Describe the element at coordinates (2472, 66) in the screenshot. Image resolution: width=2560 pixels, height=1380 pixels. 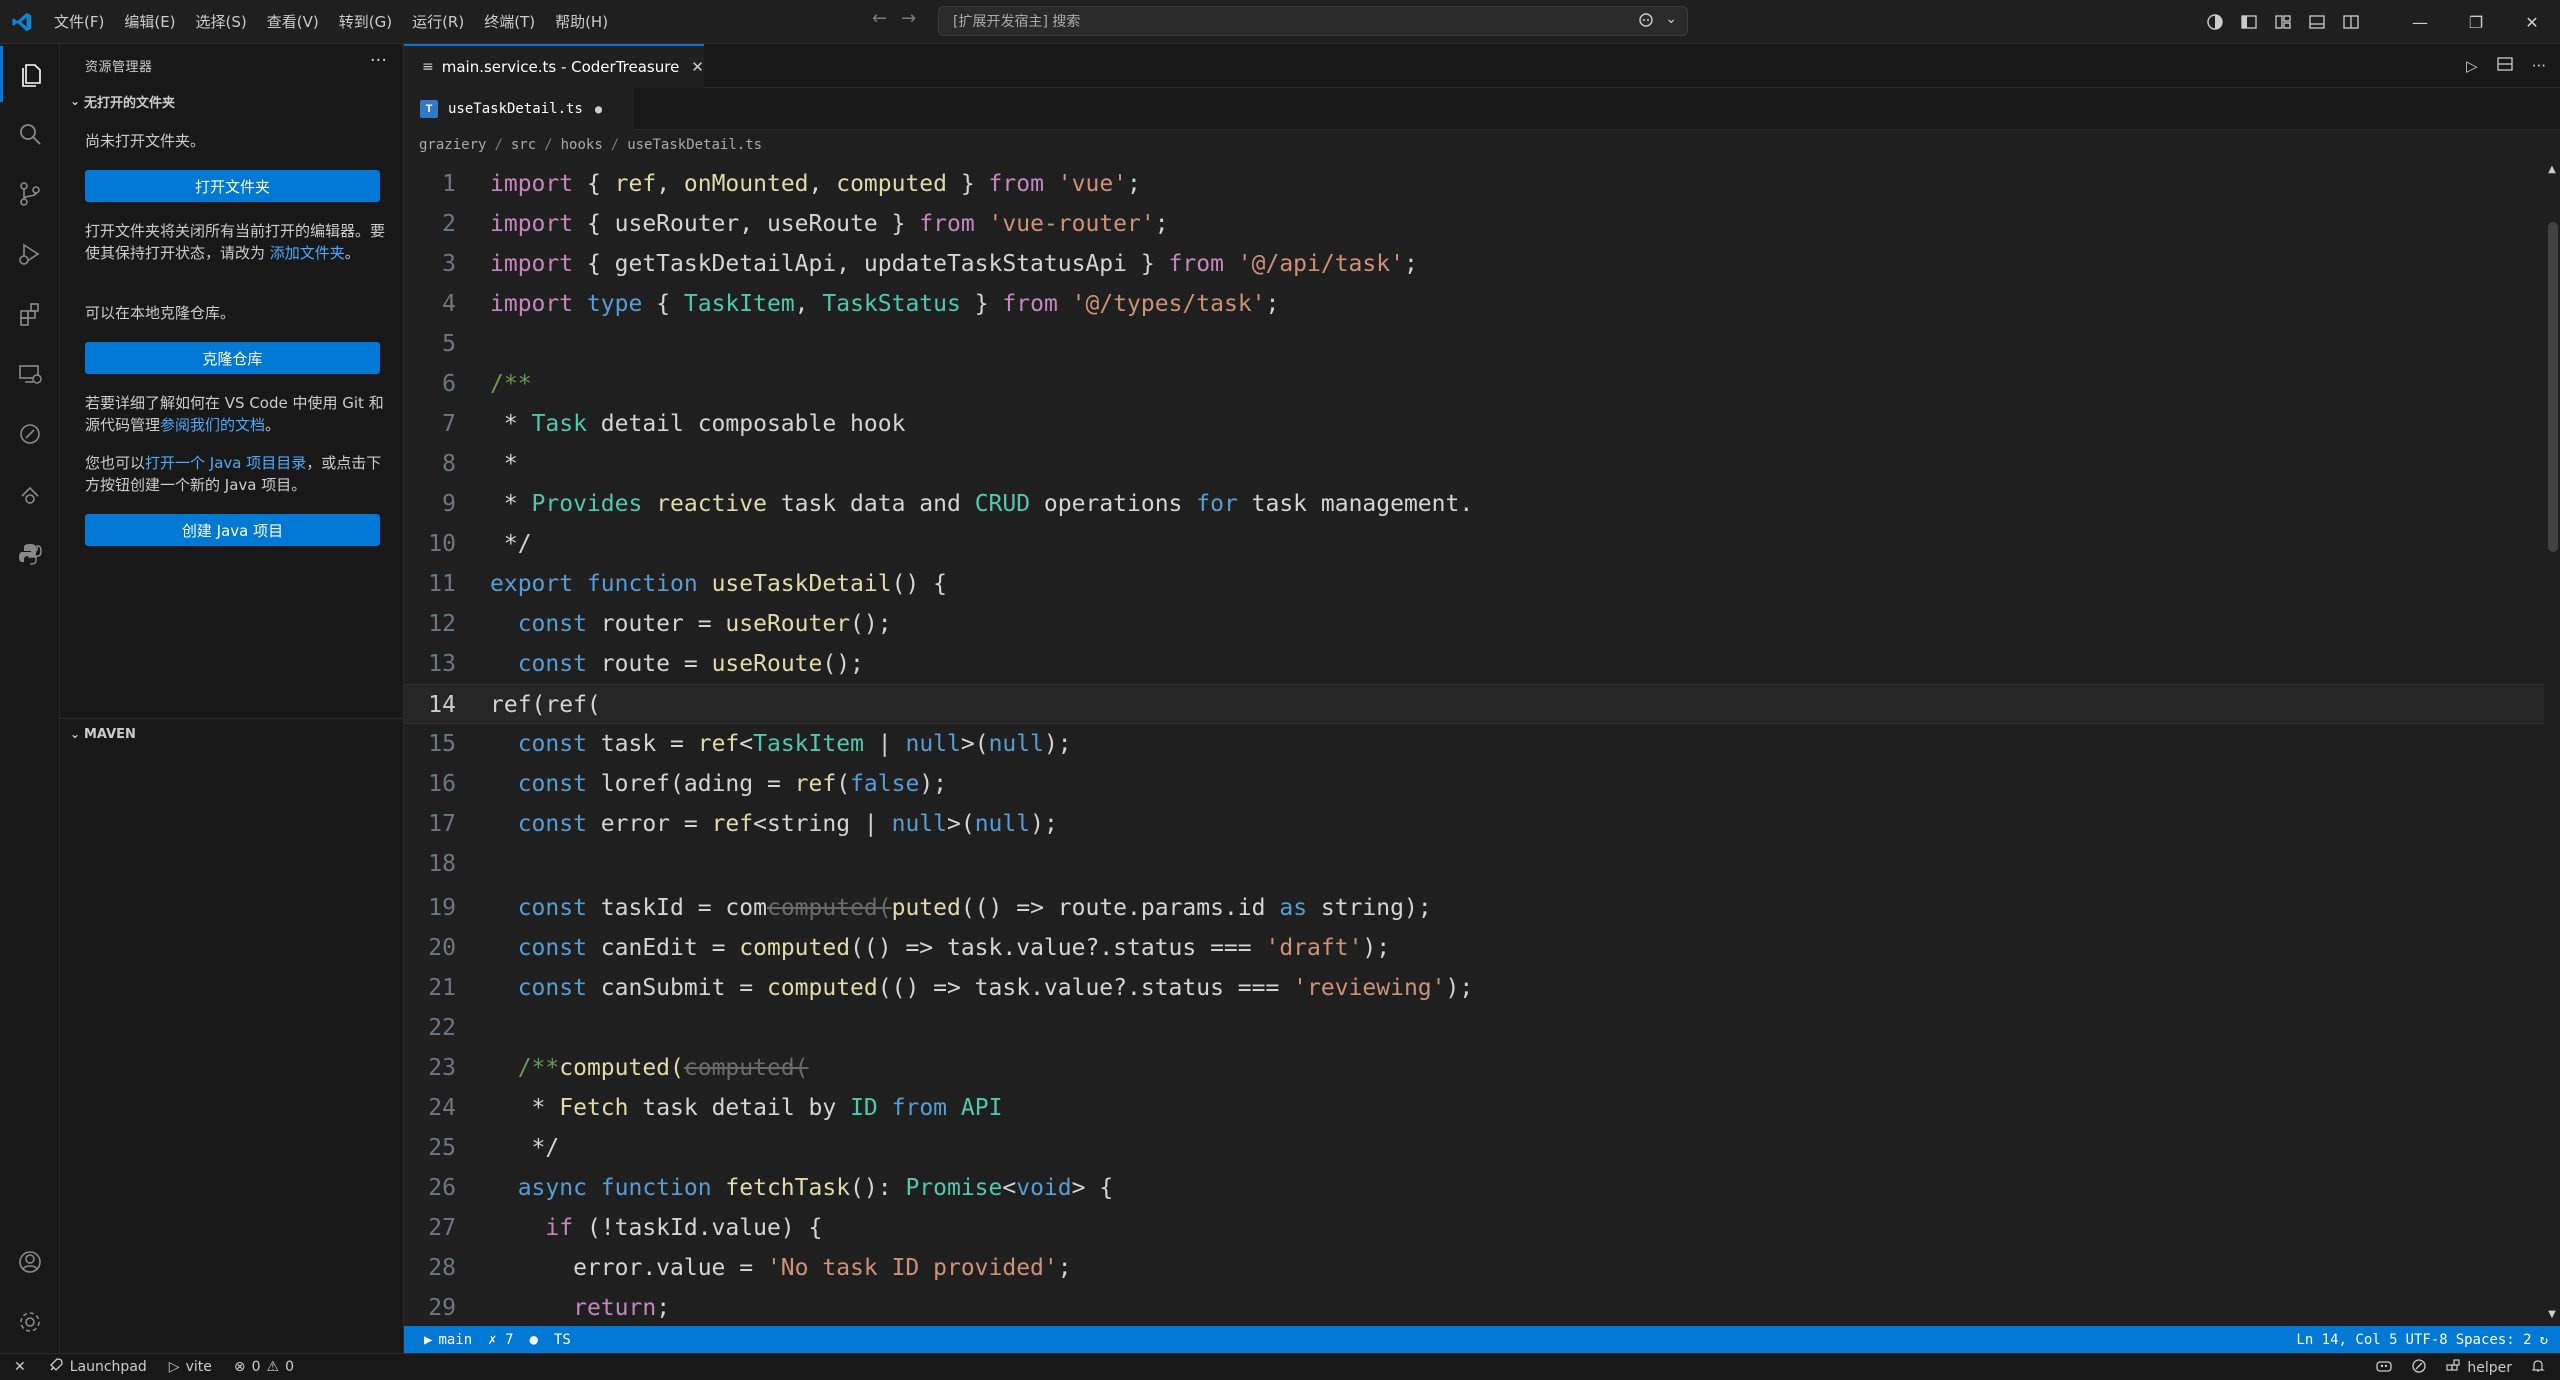
I see `run-icon: ▷` at that location.